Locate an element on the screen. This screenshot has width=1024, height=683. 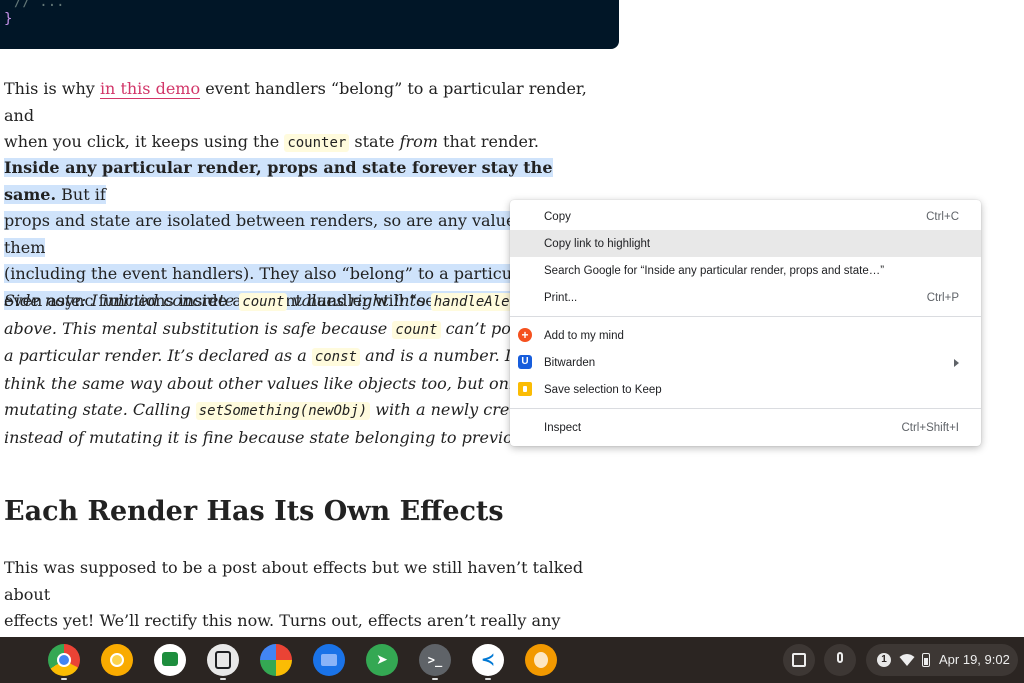
demo-link: in this demo is located at coordinates (150, 88).